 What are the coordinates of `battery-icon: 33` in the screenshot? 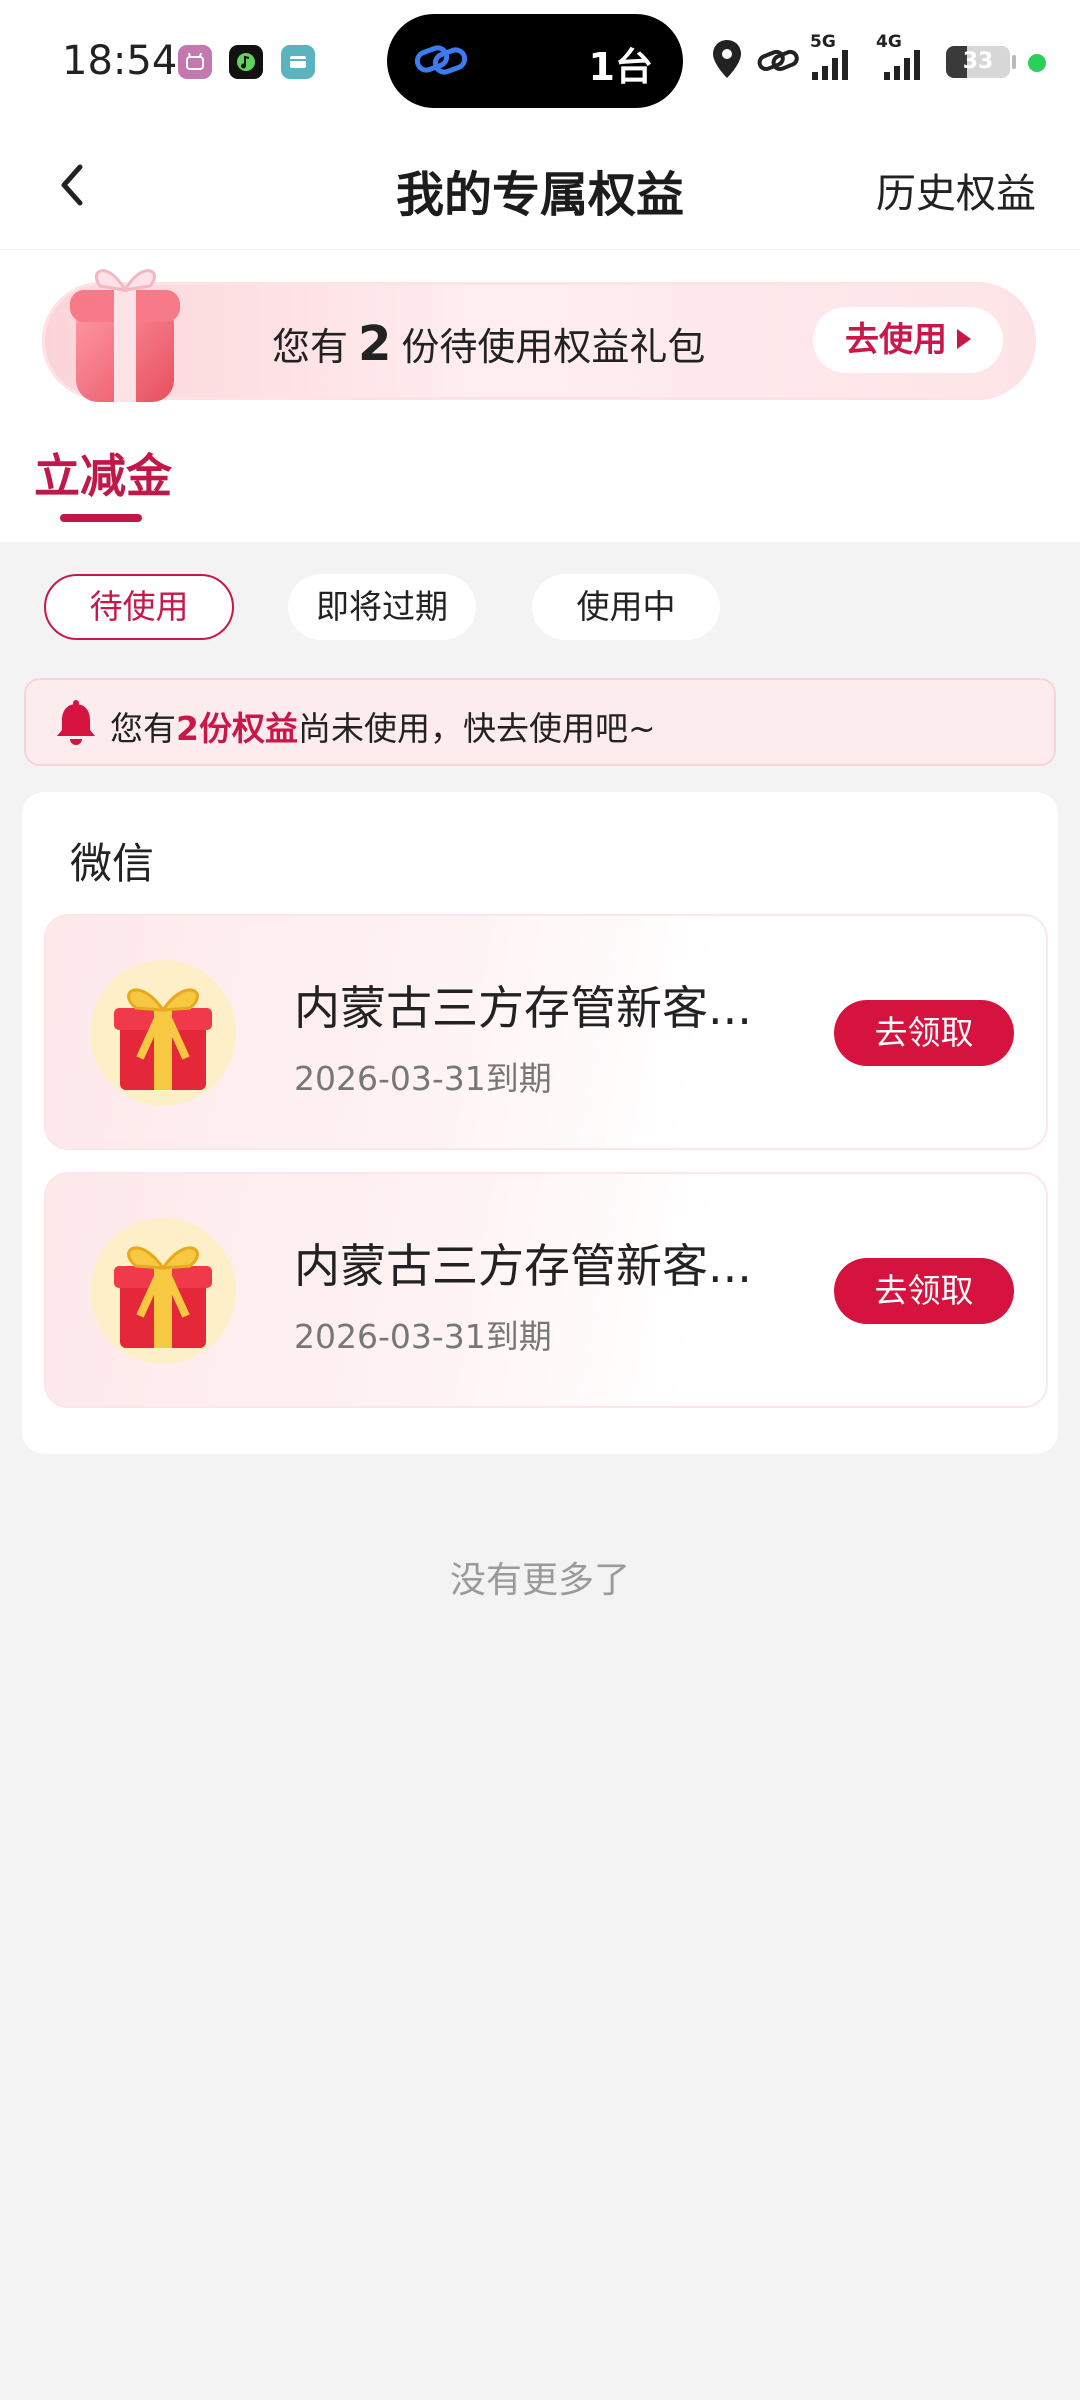 It's located at (978, 62).